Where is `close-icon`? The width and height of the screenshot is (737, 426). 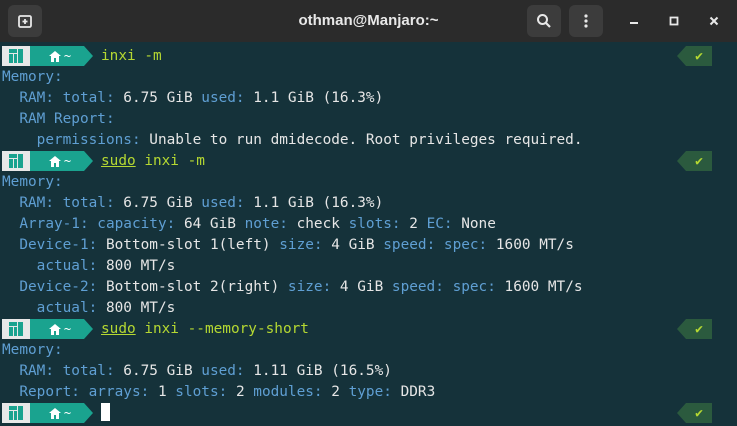
close-icon is located at coordinates (714, 21).